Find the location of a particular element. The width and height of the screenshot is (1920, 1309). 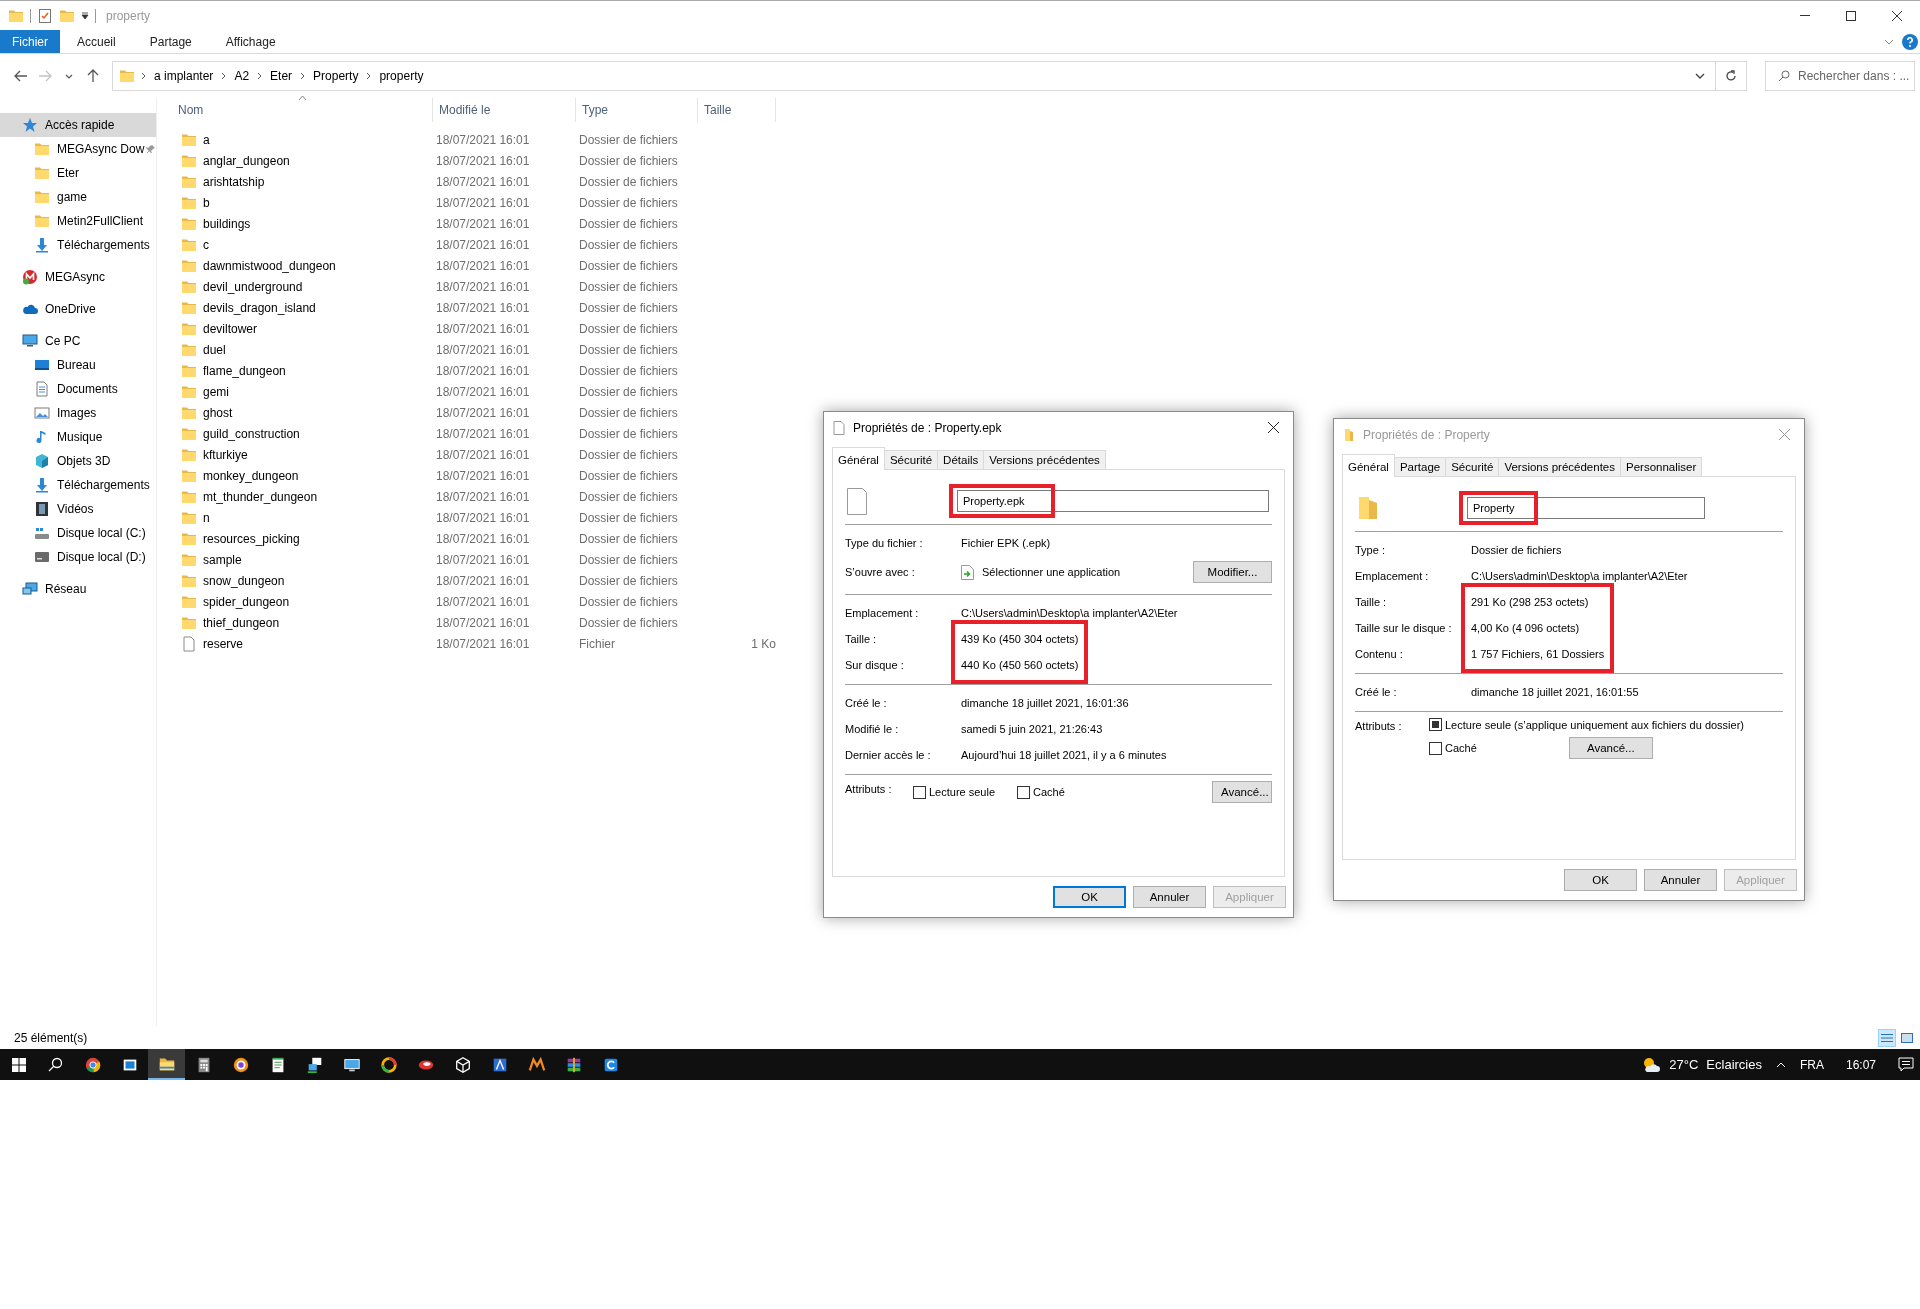

address-bar: a implanter A2 Eter Property property is located at coordinates (929, 76).